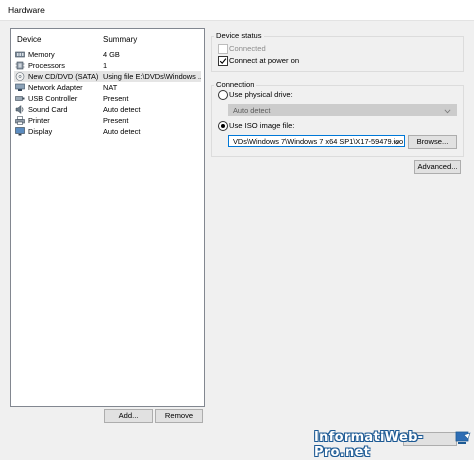 The height and width of the screenshot is (460, 474). I want to click on device-summary: NAT, so click(110, 87).